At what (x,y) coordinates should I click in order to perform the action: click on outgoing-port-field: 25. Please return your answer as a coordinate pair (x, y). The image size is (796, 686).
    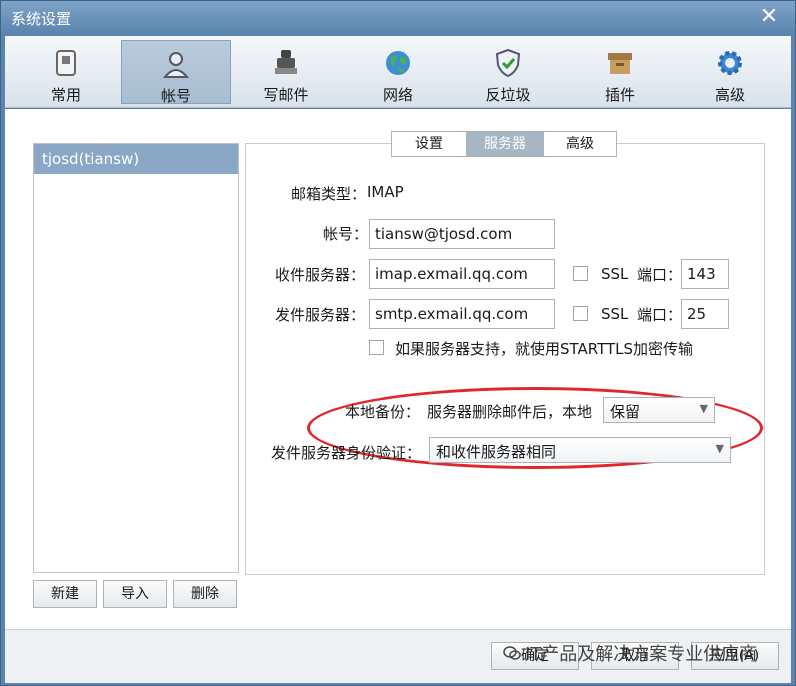
    Looking at the image, I should click on (705, 314).